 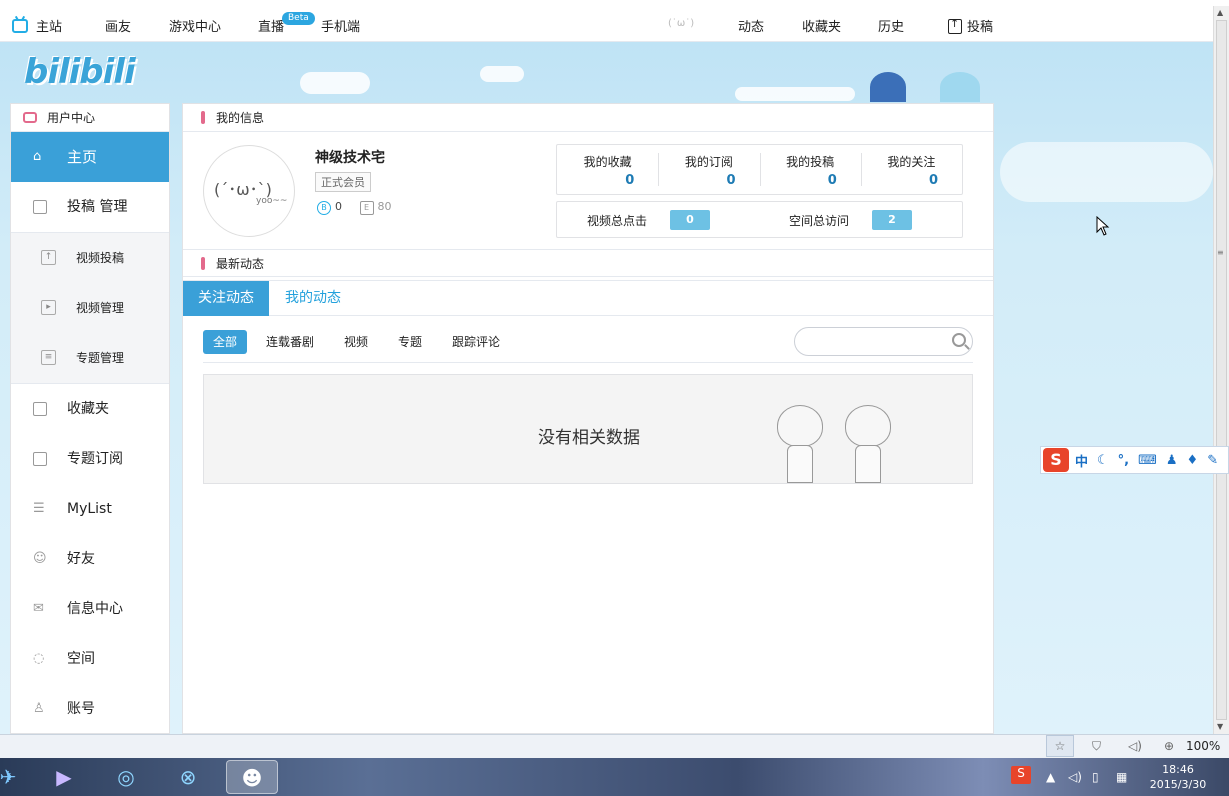 I want to click on stats-box: 我的收藏 0 我的订阅 0 我的投稿 0 我的关注 0, so click(x=759, y=169).